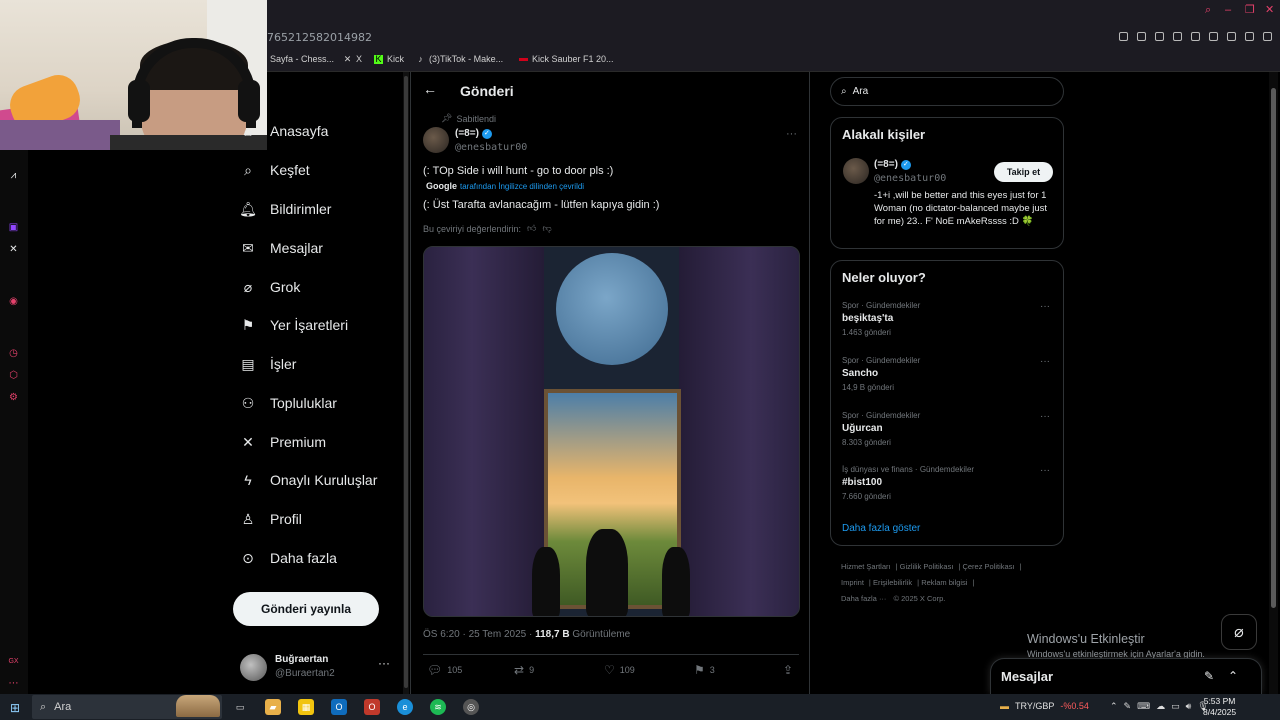 Image resolution: width=1280 pixels, height=720 pixels. What do you see at coordinates (268, 364) in the screenshot?
I see `nav-item-jobs: ▤ İşler` at bounding box center [268, 364].